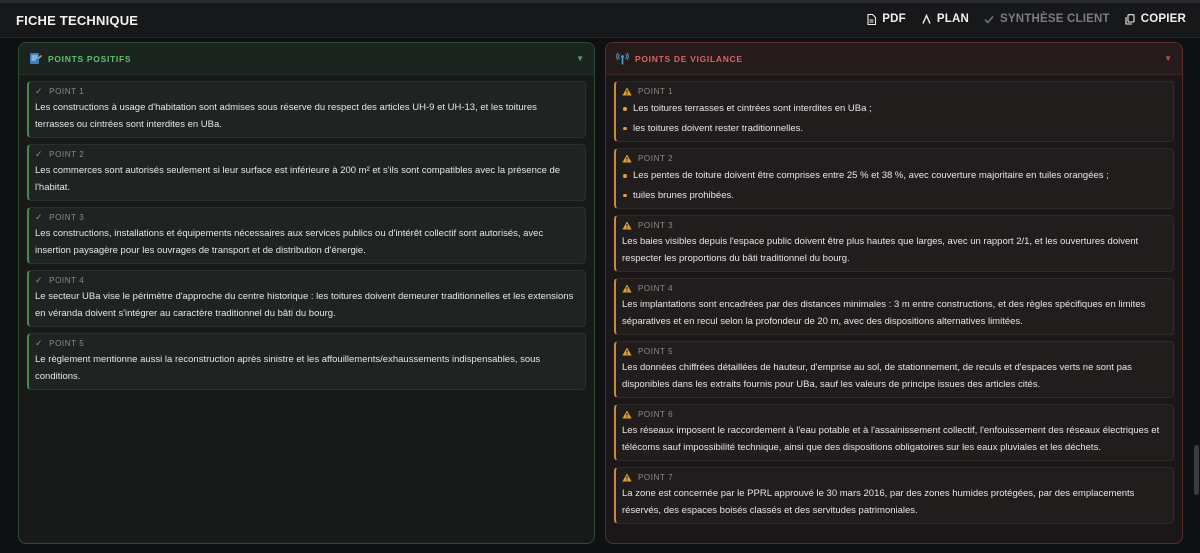 The height and width of the screenshot is (553, 1200). I want to click on top-divider, so click(600, 1).